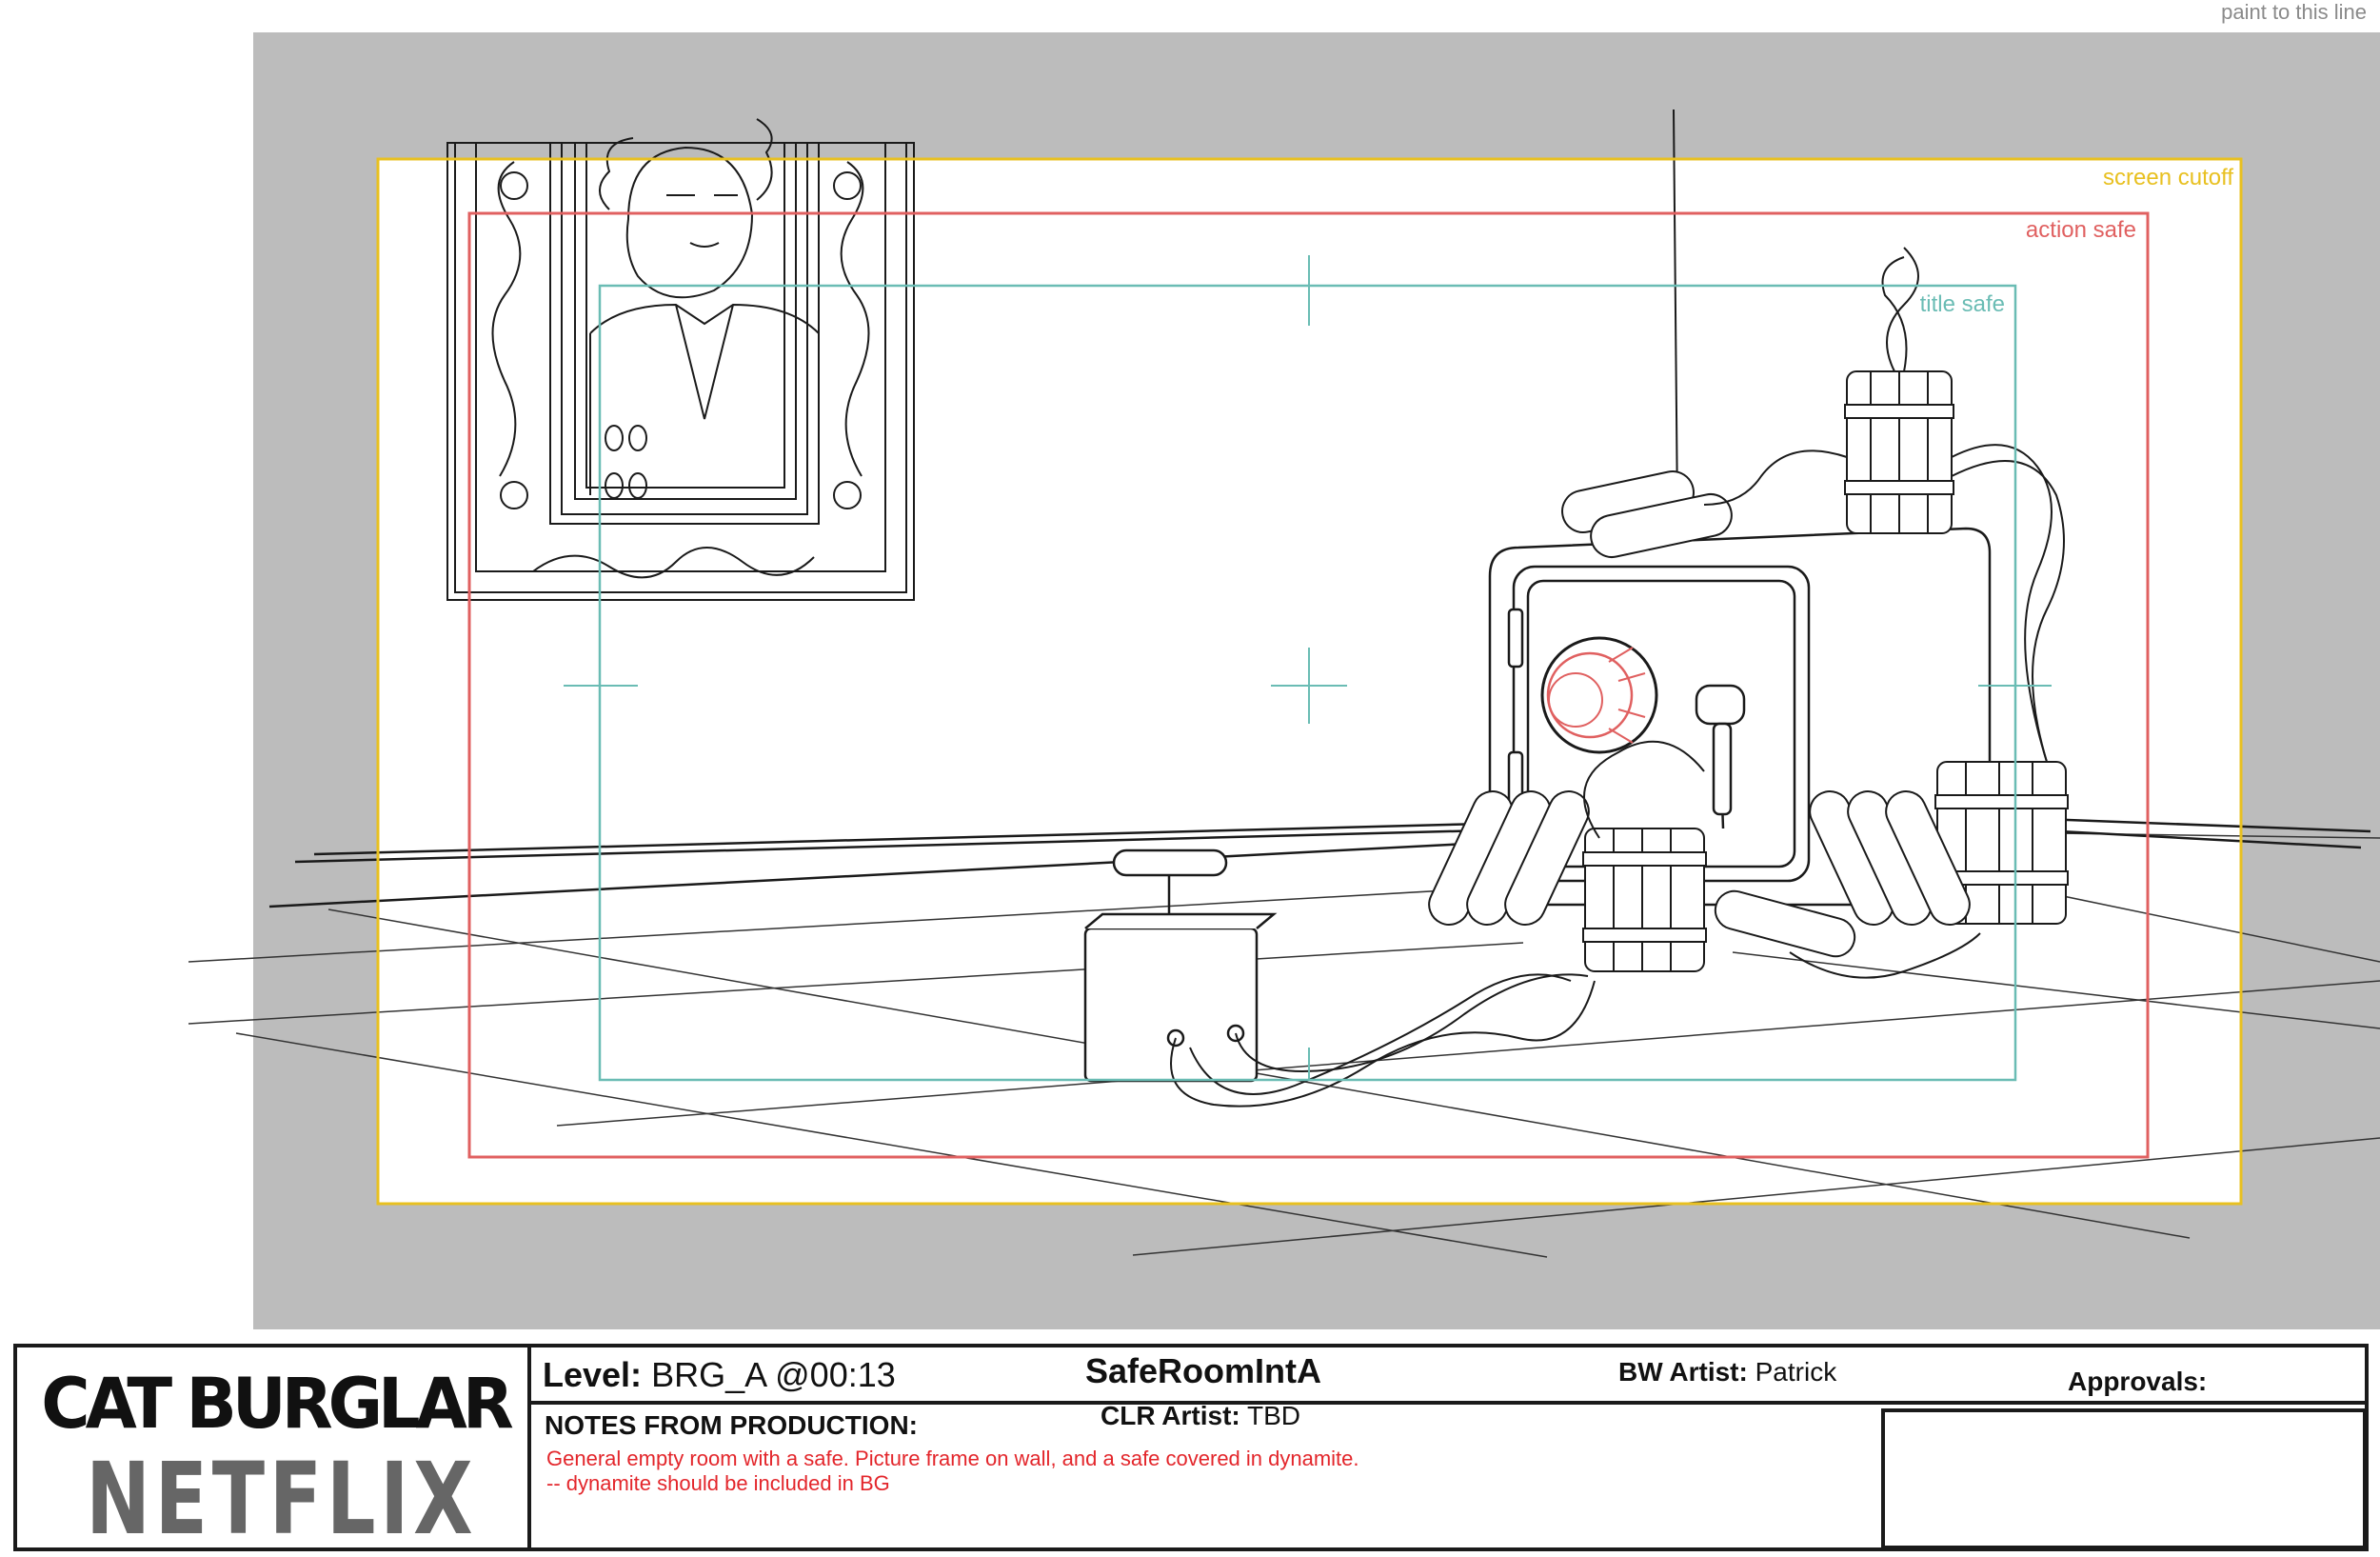 This screenshot has width=2380, height=1557. Describe the element at coordinates (773, 1374) in the screenshot. I see `level-value: BRG_A @00:13` at that location.